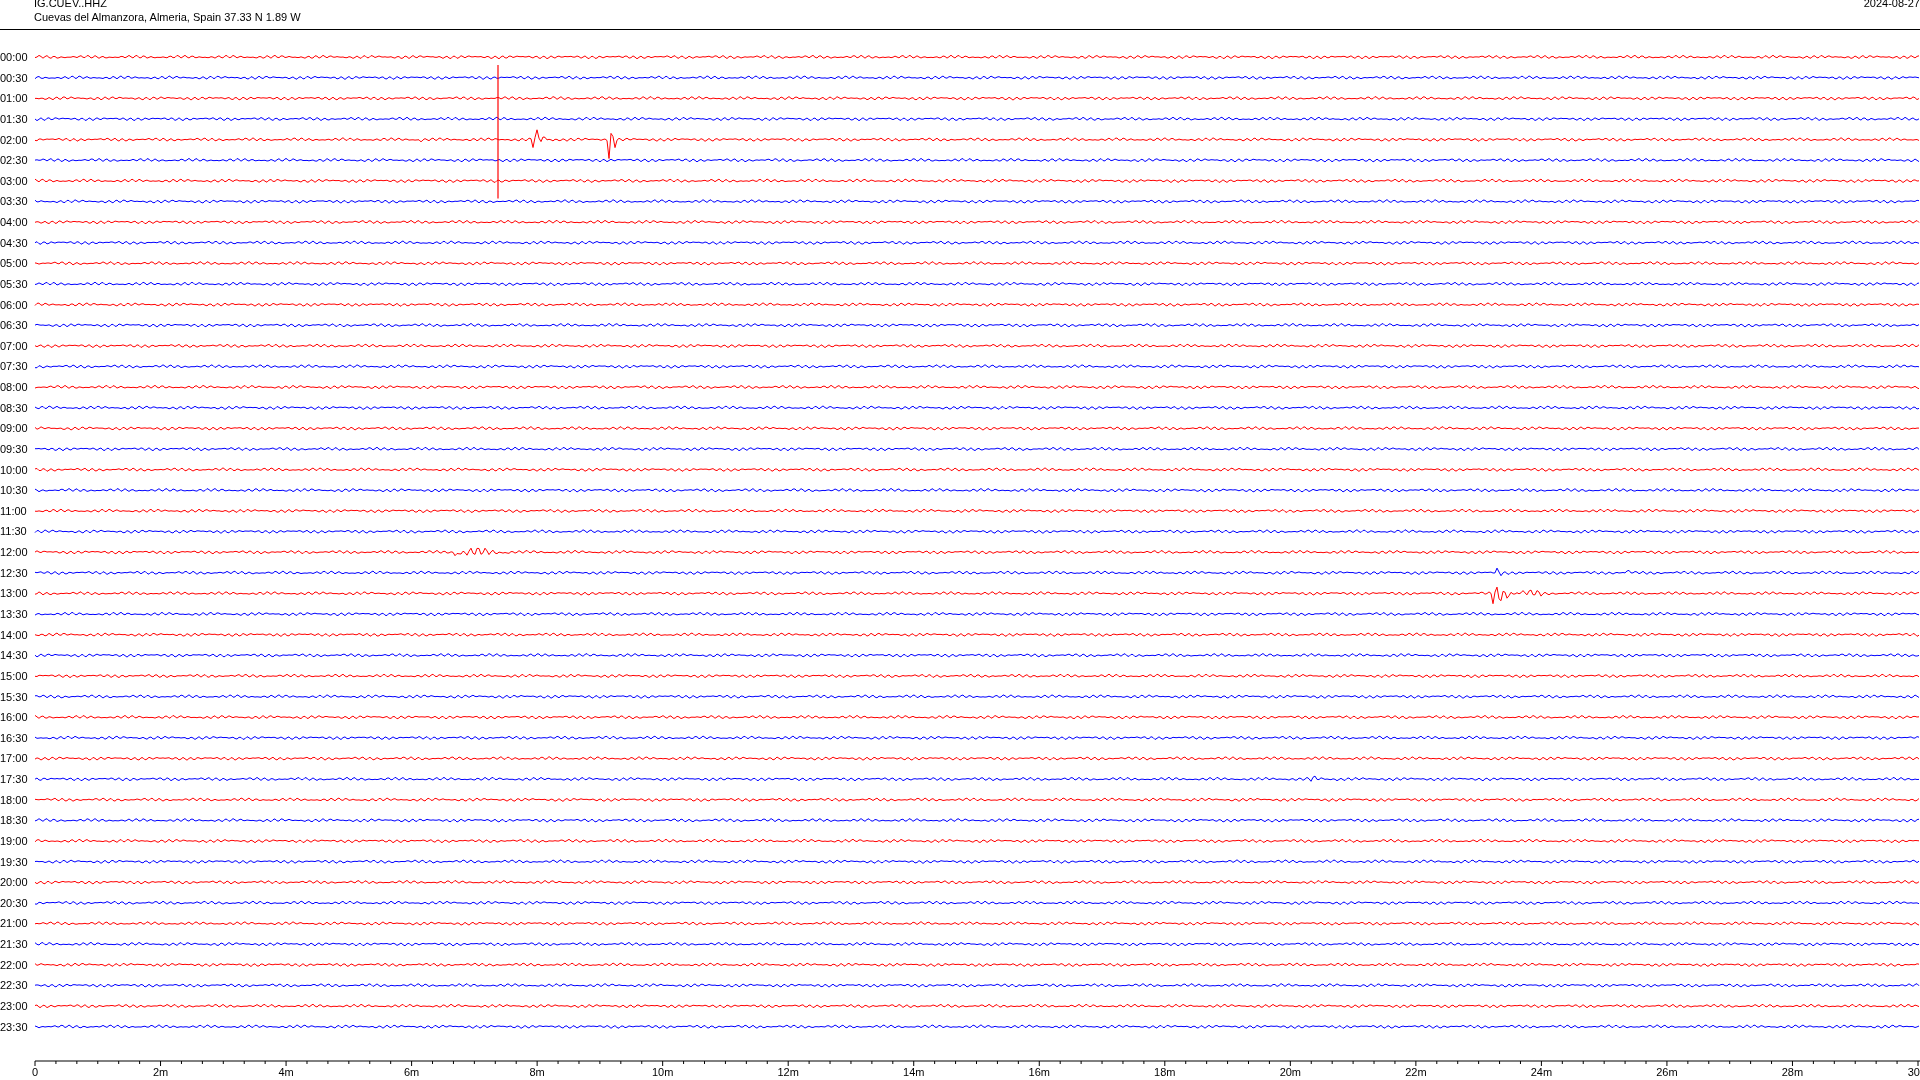 The width and height of the screenshot is (1920, 1080). Describe the element at coordinates (14, 882) in the screenshot. I see `time-label: 20:00` at that location.